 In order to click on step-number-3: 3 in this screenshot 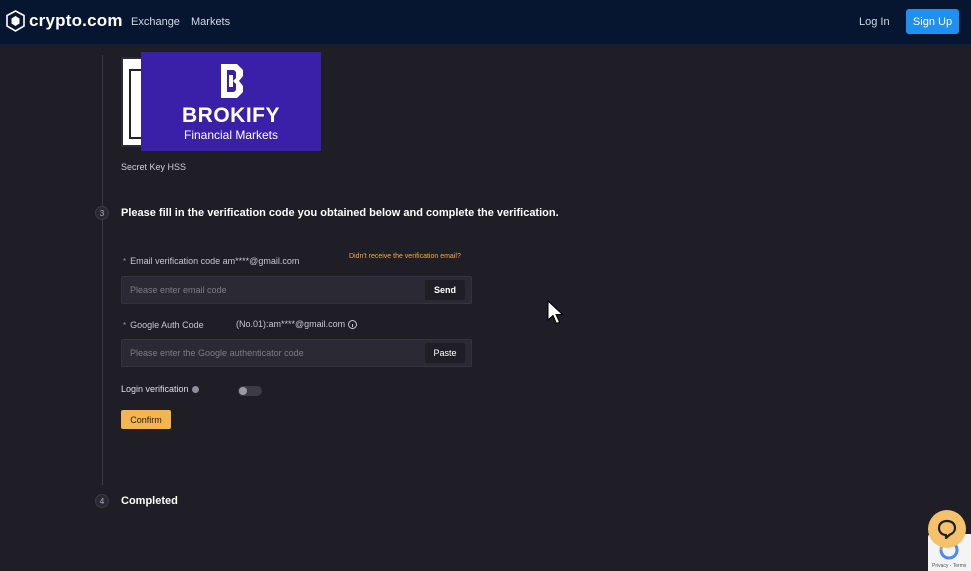, I will do `click(102, 213)`.